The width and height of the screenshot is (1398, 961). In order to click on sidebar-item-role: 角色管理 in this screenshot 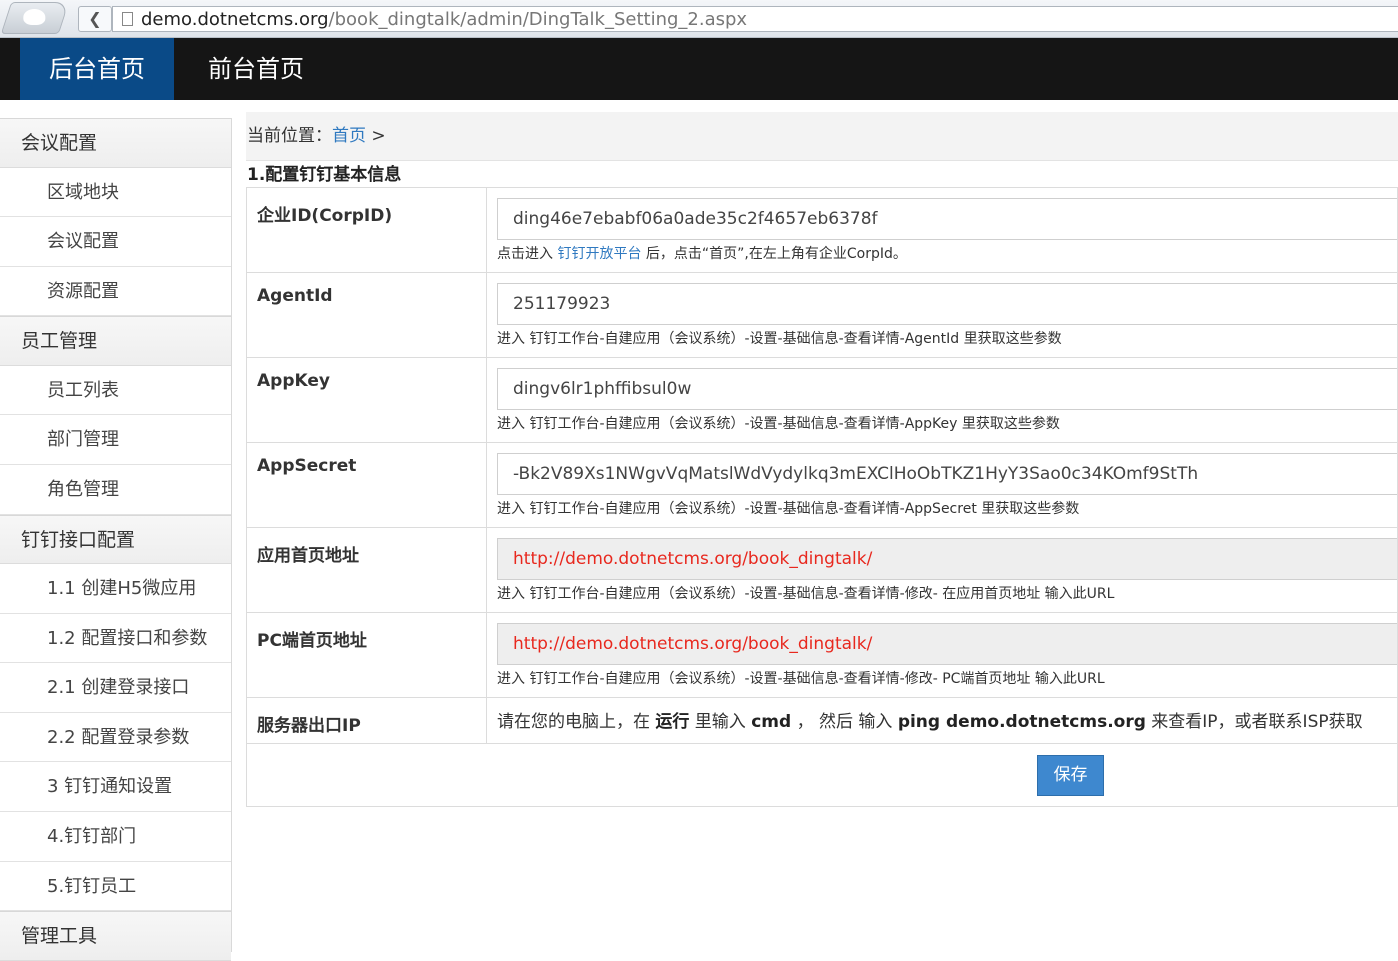, I will do `click(115, 489)`.